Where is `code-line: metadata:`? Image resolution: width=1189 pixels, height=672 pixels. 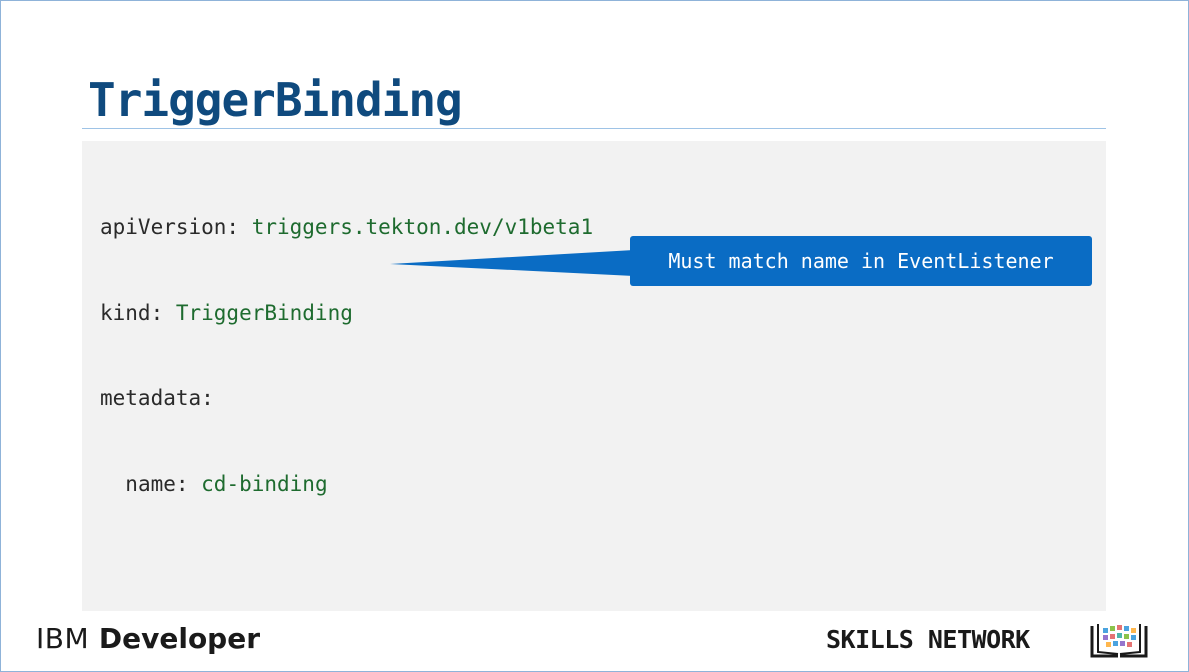 code-line: metadata: is located at coordinates (346, 398).